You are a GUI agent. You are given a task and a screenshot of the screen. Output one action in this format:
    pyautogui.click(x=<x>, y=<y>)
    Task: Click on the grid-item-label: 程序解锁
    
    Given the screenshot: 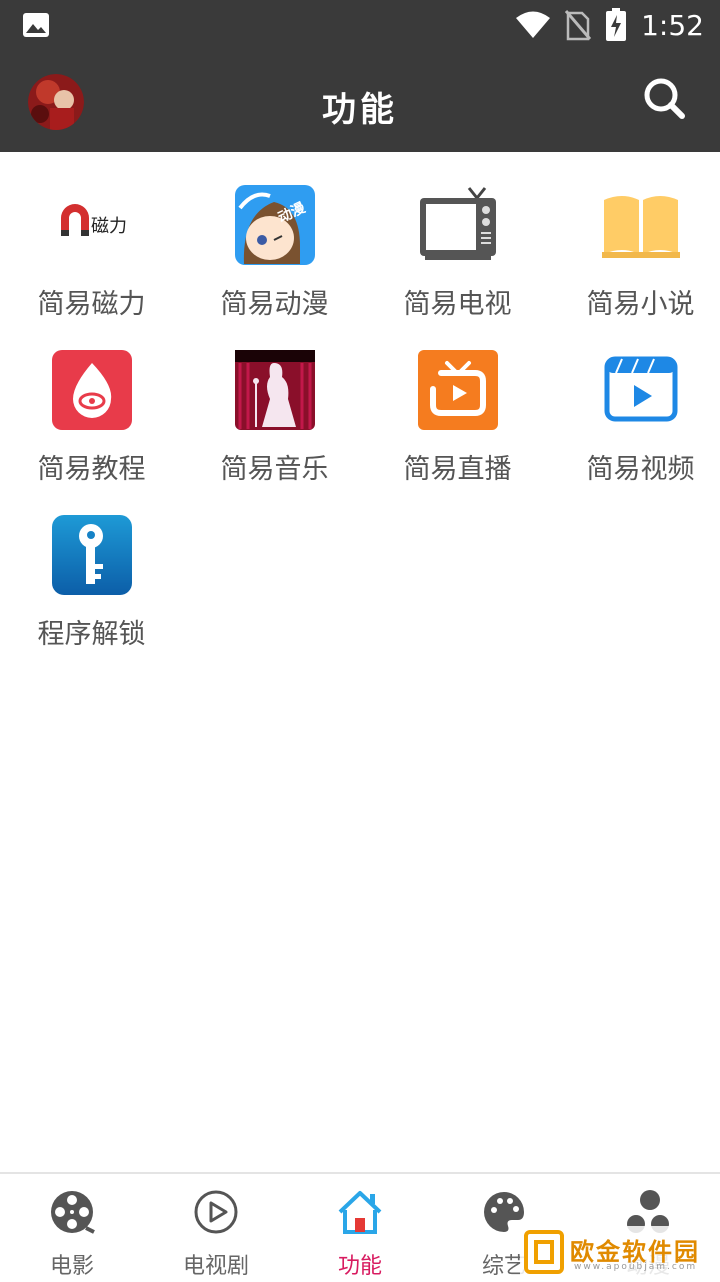 What is the action you would take?
    pyautogui.click(x=91, y=634)
    